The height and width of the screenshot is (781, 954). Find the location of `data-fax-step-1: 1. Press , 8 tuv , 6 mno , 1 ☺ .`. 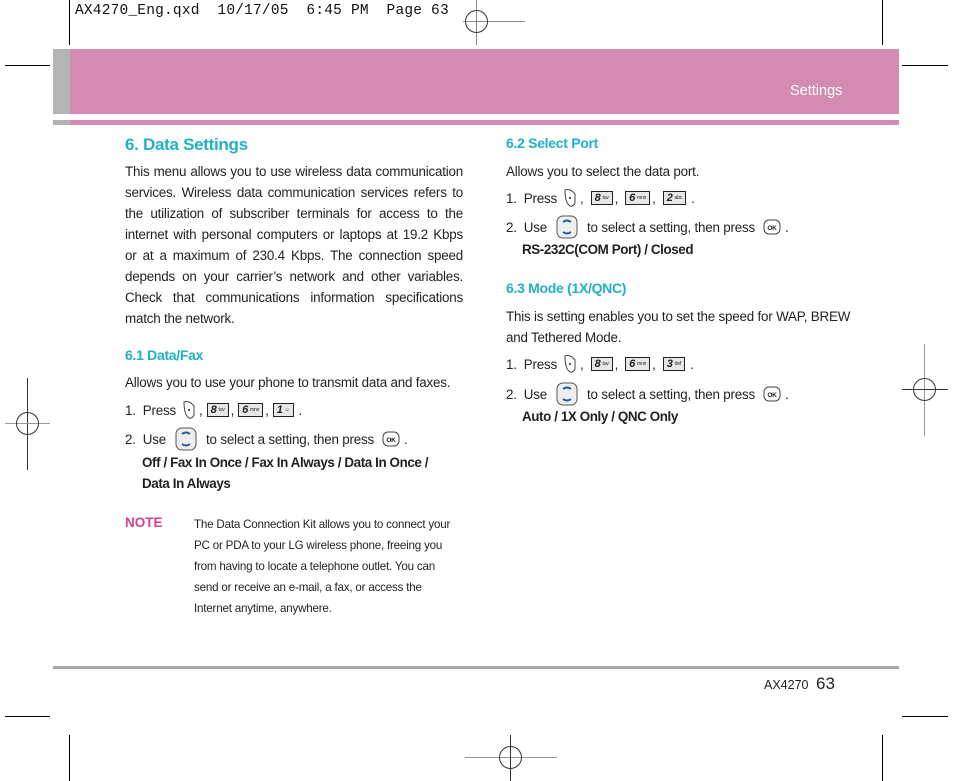

data-fax-step-1: 1. Press , 8 tuv , 6 mno , 1 ☺ . is located at coordinates (213, 410).